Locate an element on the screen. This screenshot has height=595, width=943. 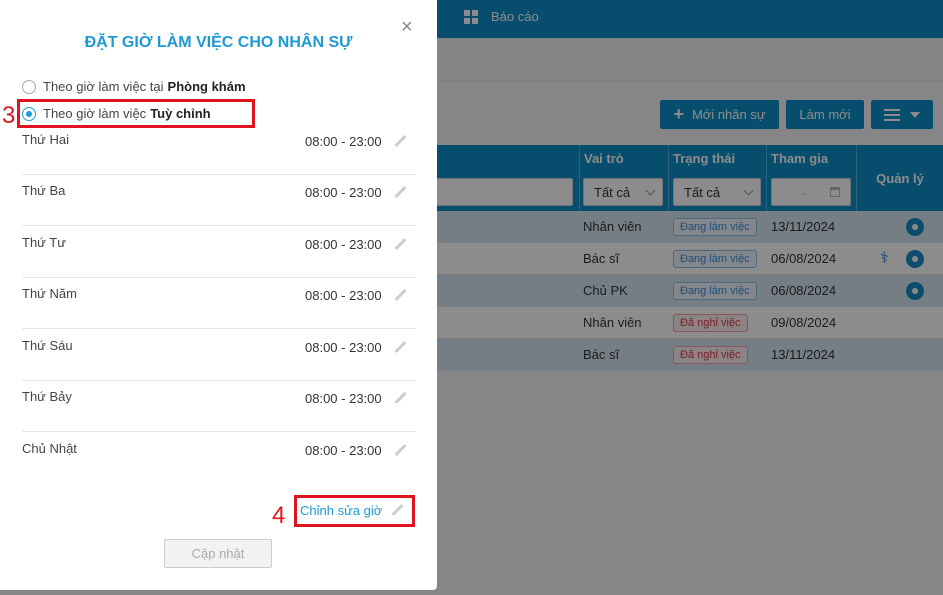
day-name: Thứ Ba is located at coordinates (44, 190).